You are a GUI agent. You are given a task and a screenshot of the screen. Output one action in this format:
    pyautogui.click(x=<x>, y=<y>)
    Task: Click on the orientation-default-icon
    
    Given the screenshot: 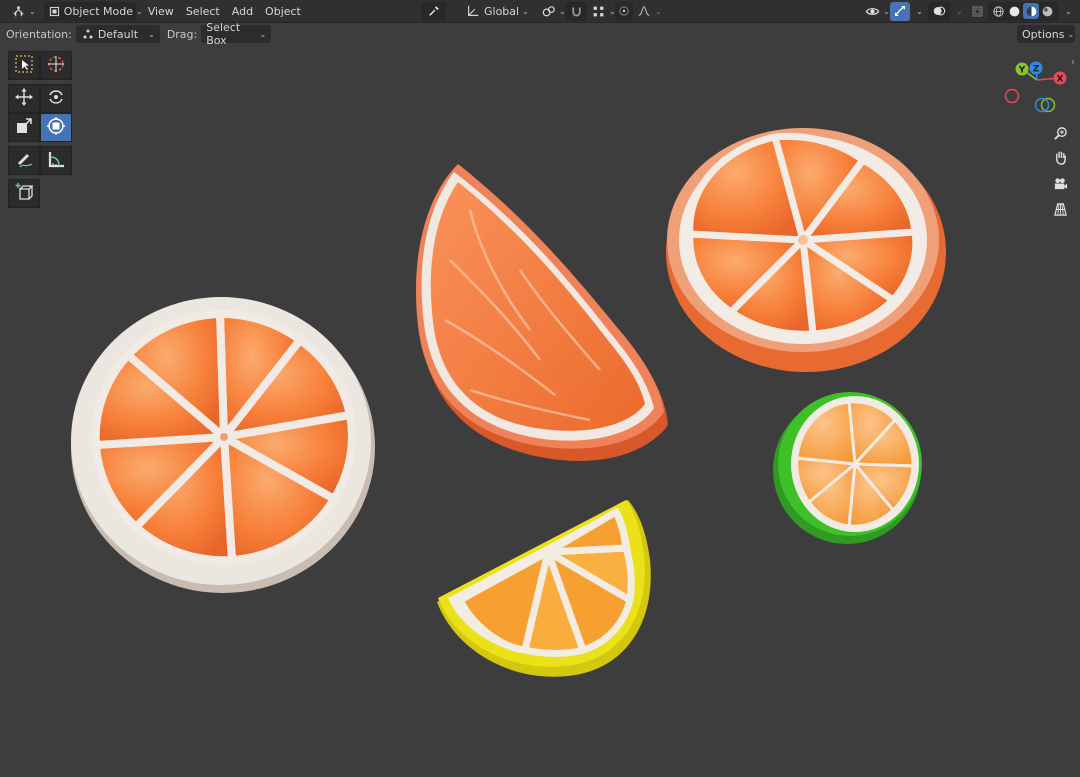 What is the action you would take?
    pyautogui.click(x=88, y=34)
    